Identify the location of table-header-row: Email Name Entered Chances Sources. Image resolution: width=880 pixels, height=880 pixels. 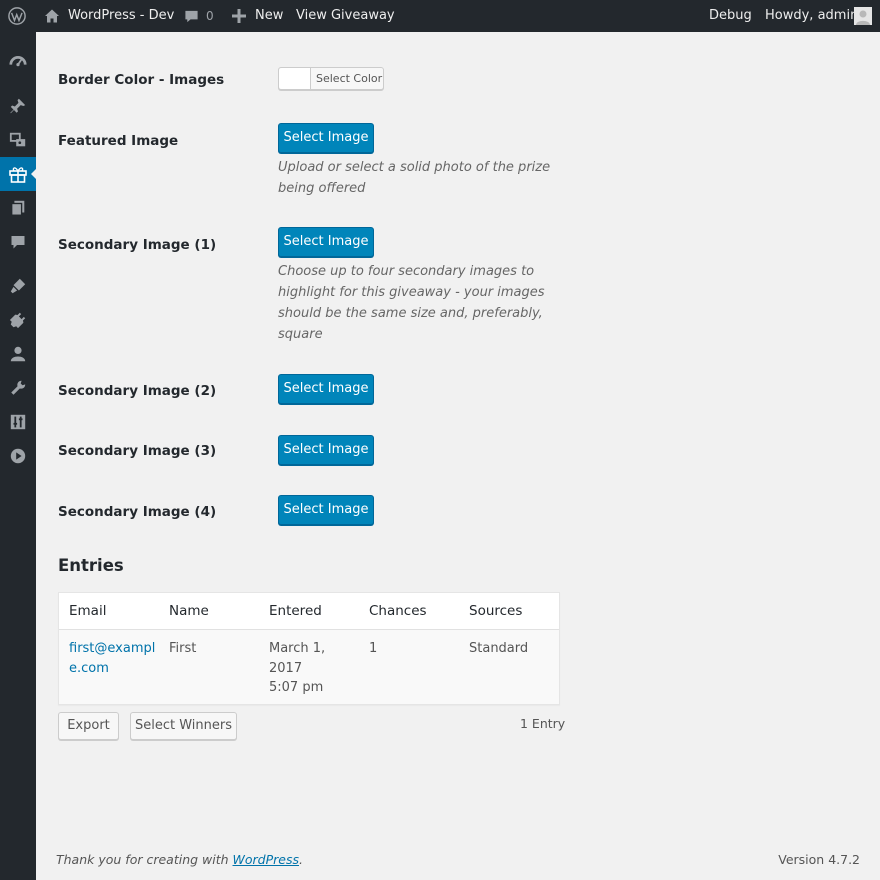
(309, 611).